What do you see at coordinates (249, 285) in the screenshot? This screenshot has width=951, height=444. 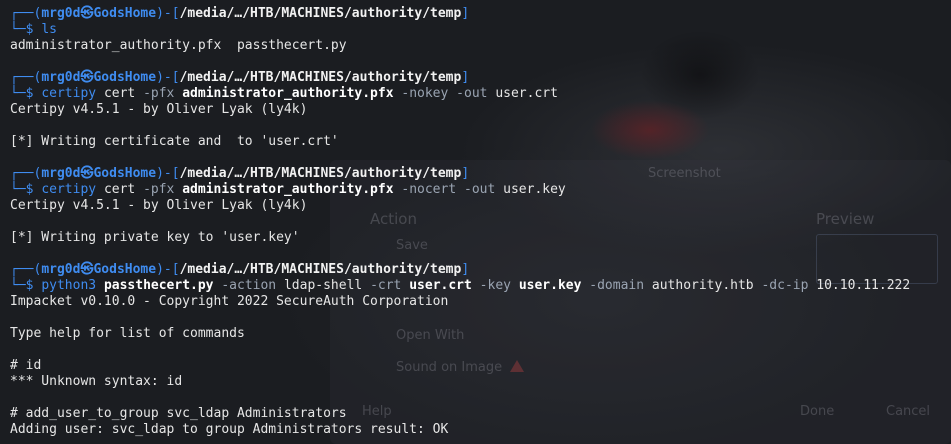 I see `command-arg: -action` at bounding box center [249, 285].